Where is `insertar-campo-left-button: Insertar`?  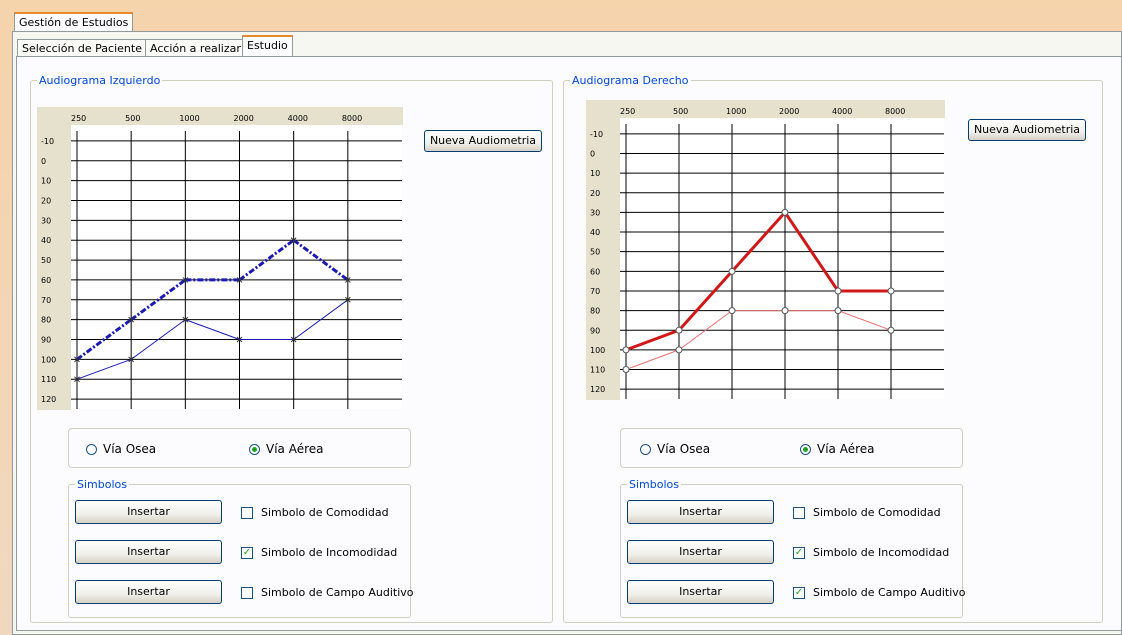 insertar-campo-left-button: Insertar is located at coordinates (148, 592).